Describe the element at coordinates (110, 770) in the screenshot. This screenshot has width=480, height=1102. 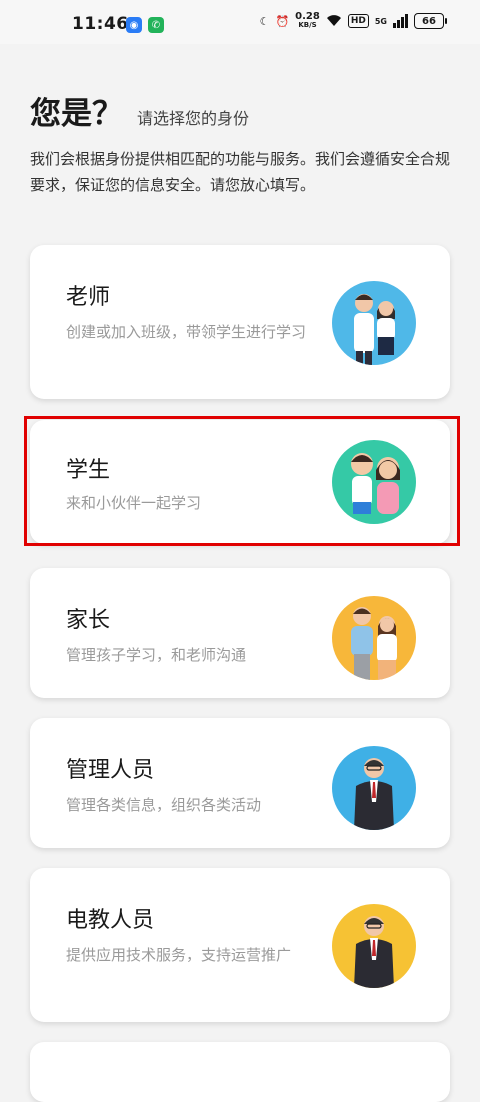
I see `role-title: 管理人员` at that location.